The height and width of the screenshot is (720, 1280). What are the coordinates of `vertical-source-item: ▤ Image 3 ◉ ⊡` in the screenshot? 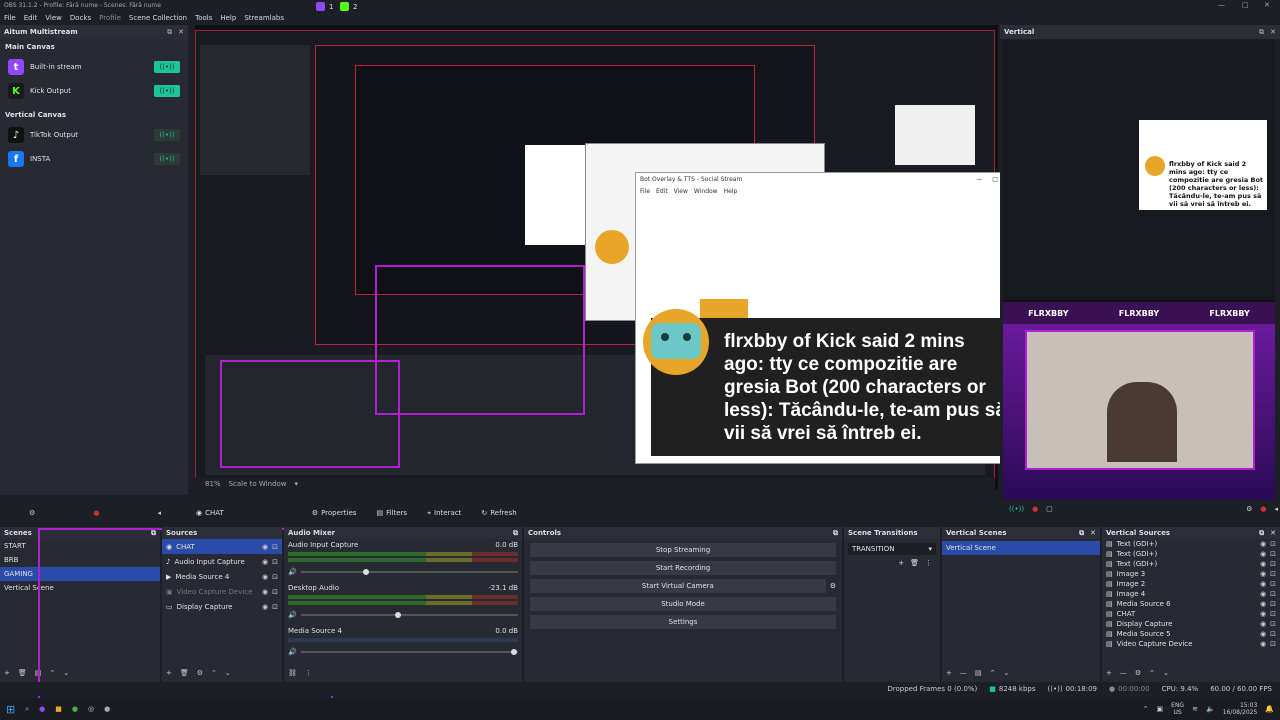 It's located at (1191, 574).